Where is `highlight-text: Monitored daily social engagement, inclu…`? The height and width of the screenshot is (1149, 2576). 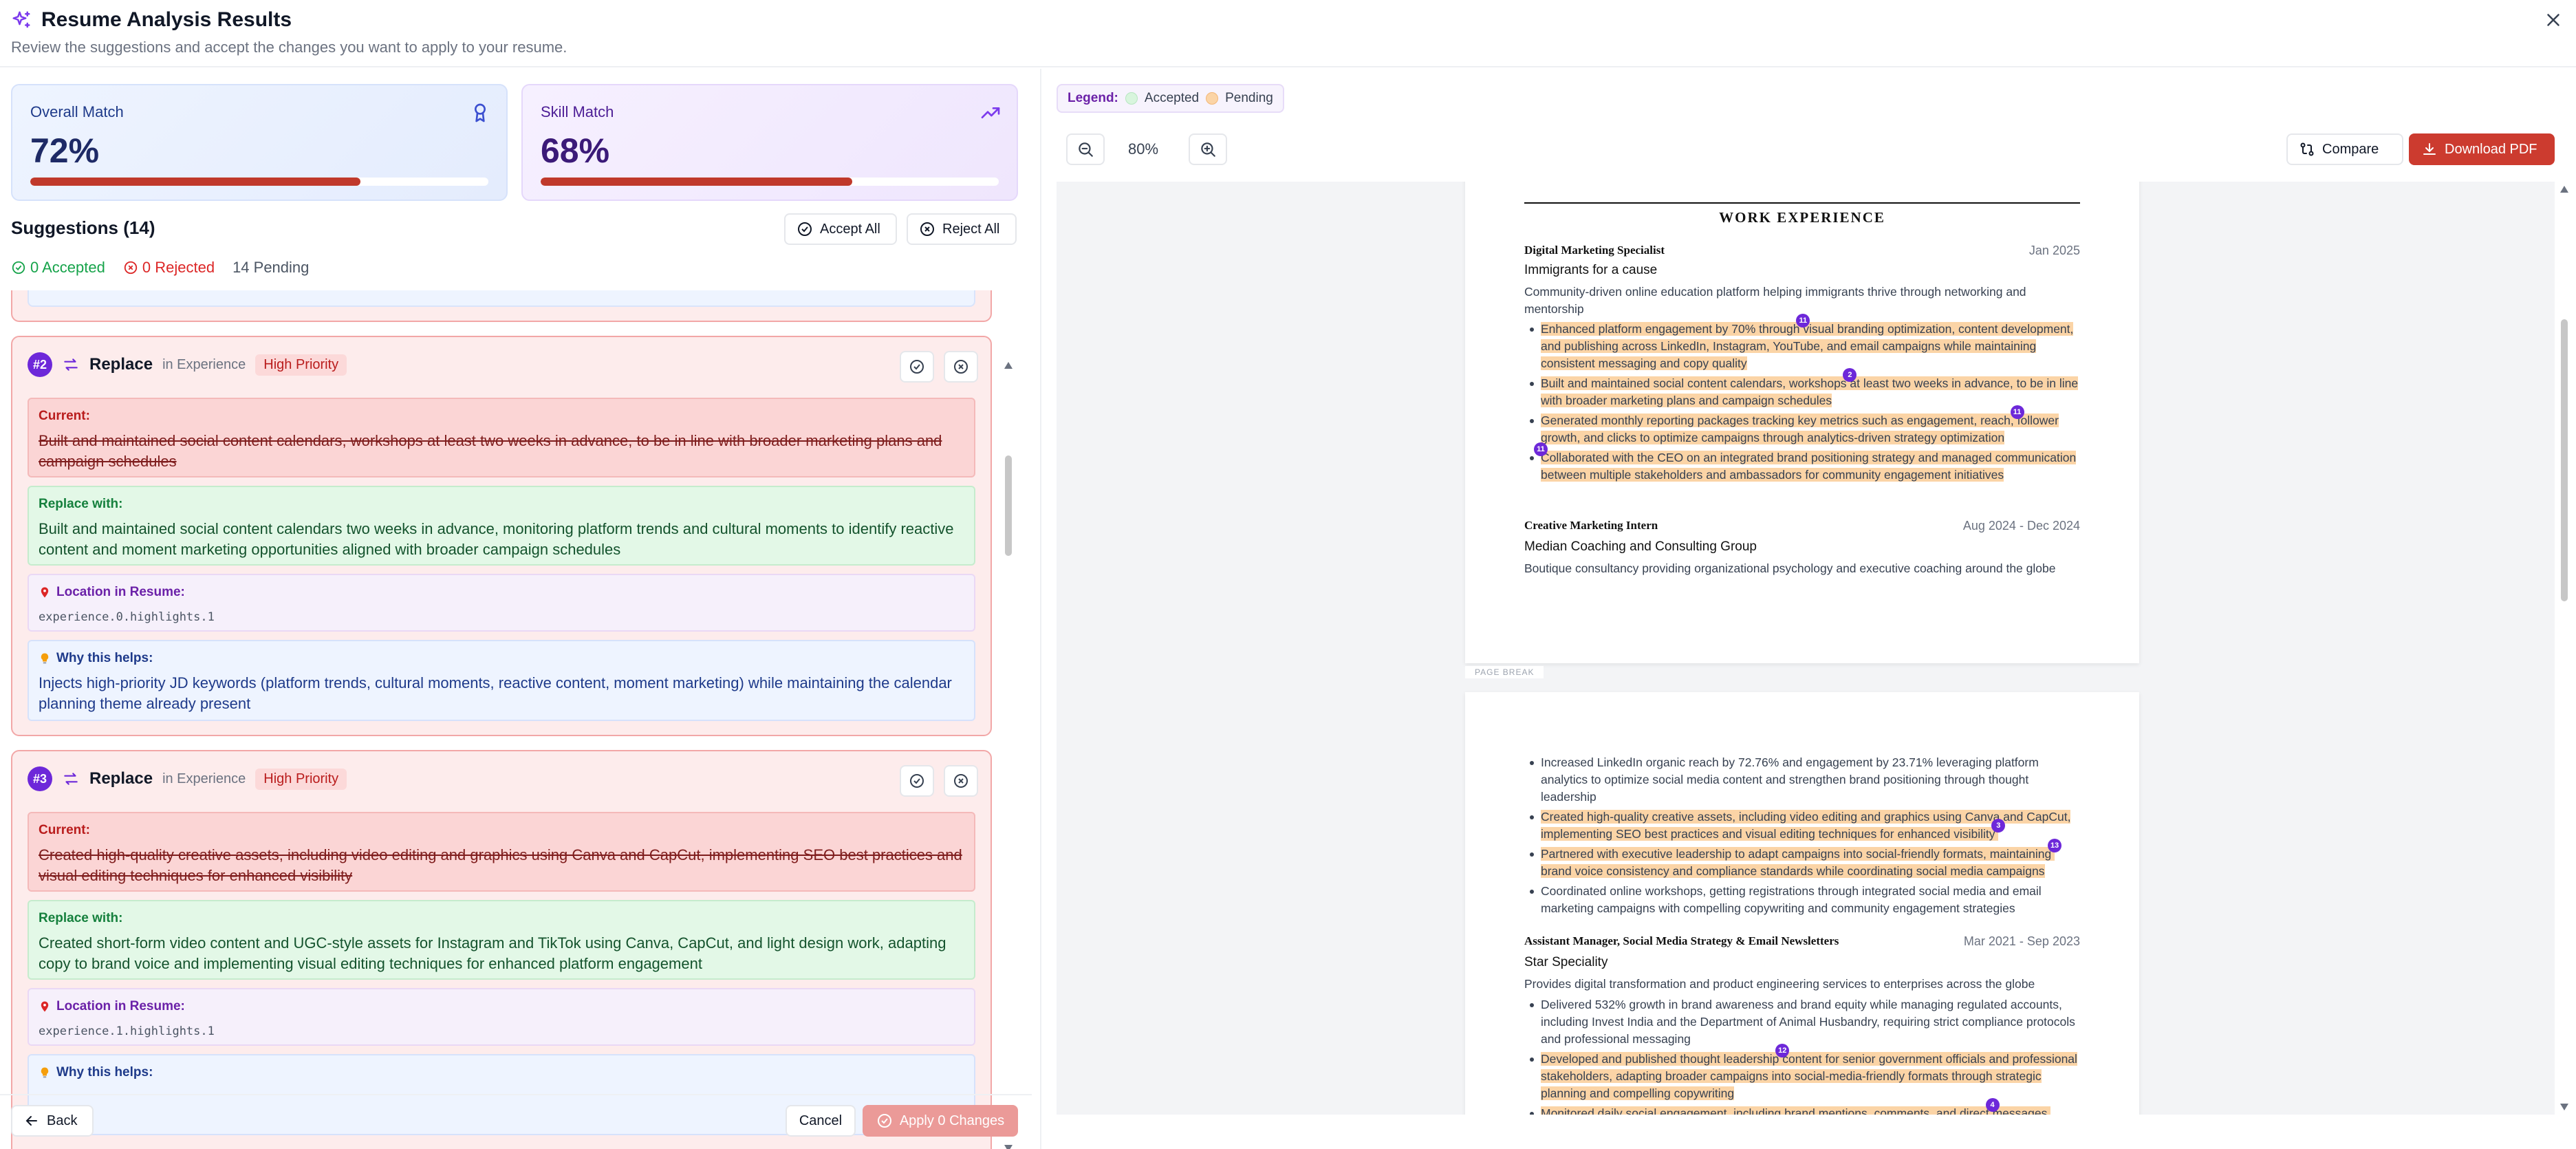
highlight-text: Monitored daily social engagement, inclu… is located at coordinates (1767, 1110).